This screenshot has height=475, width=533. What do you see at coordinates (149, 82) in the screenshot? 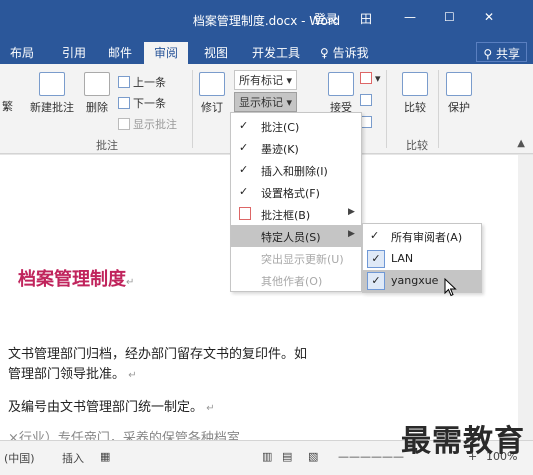
I see `previous-label: 上一条` at bounding box center [149, 82].